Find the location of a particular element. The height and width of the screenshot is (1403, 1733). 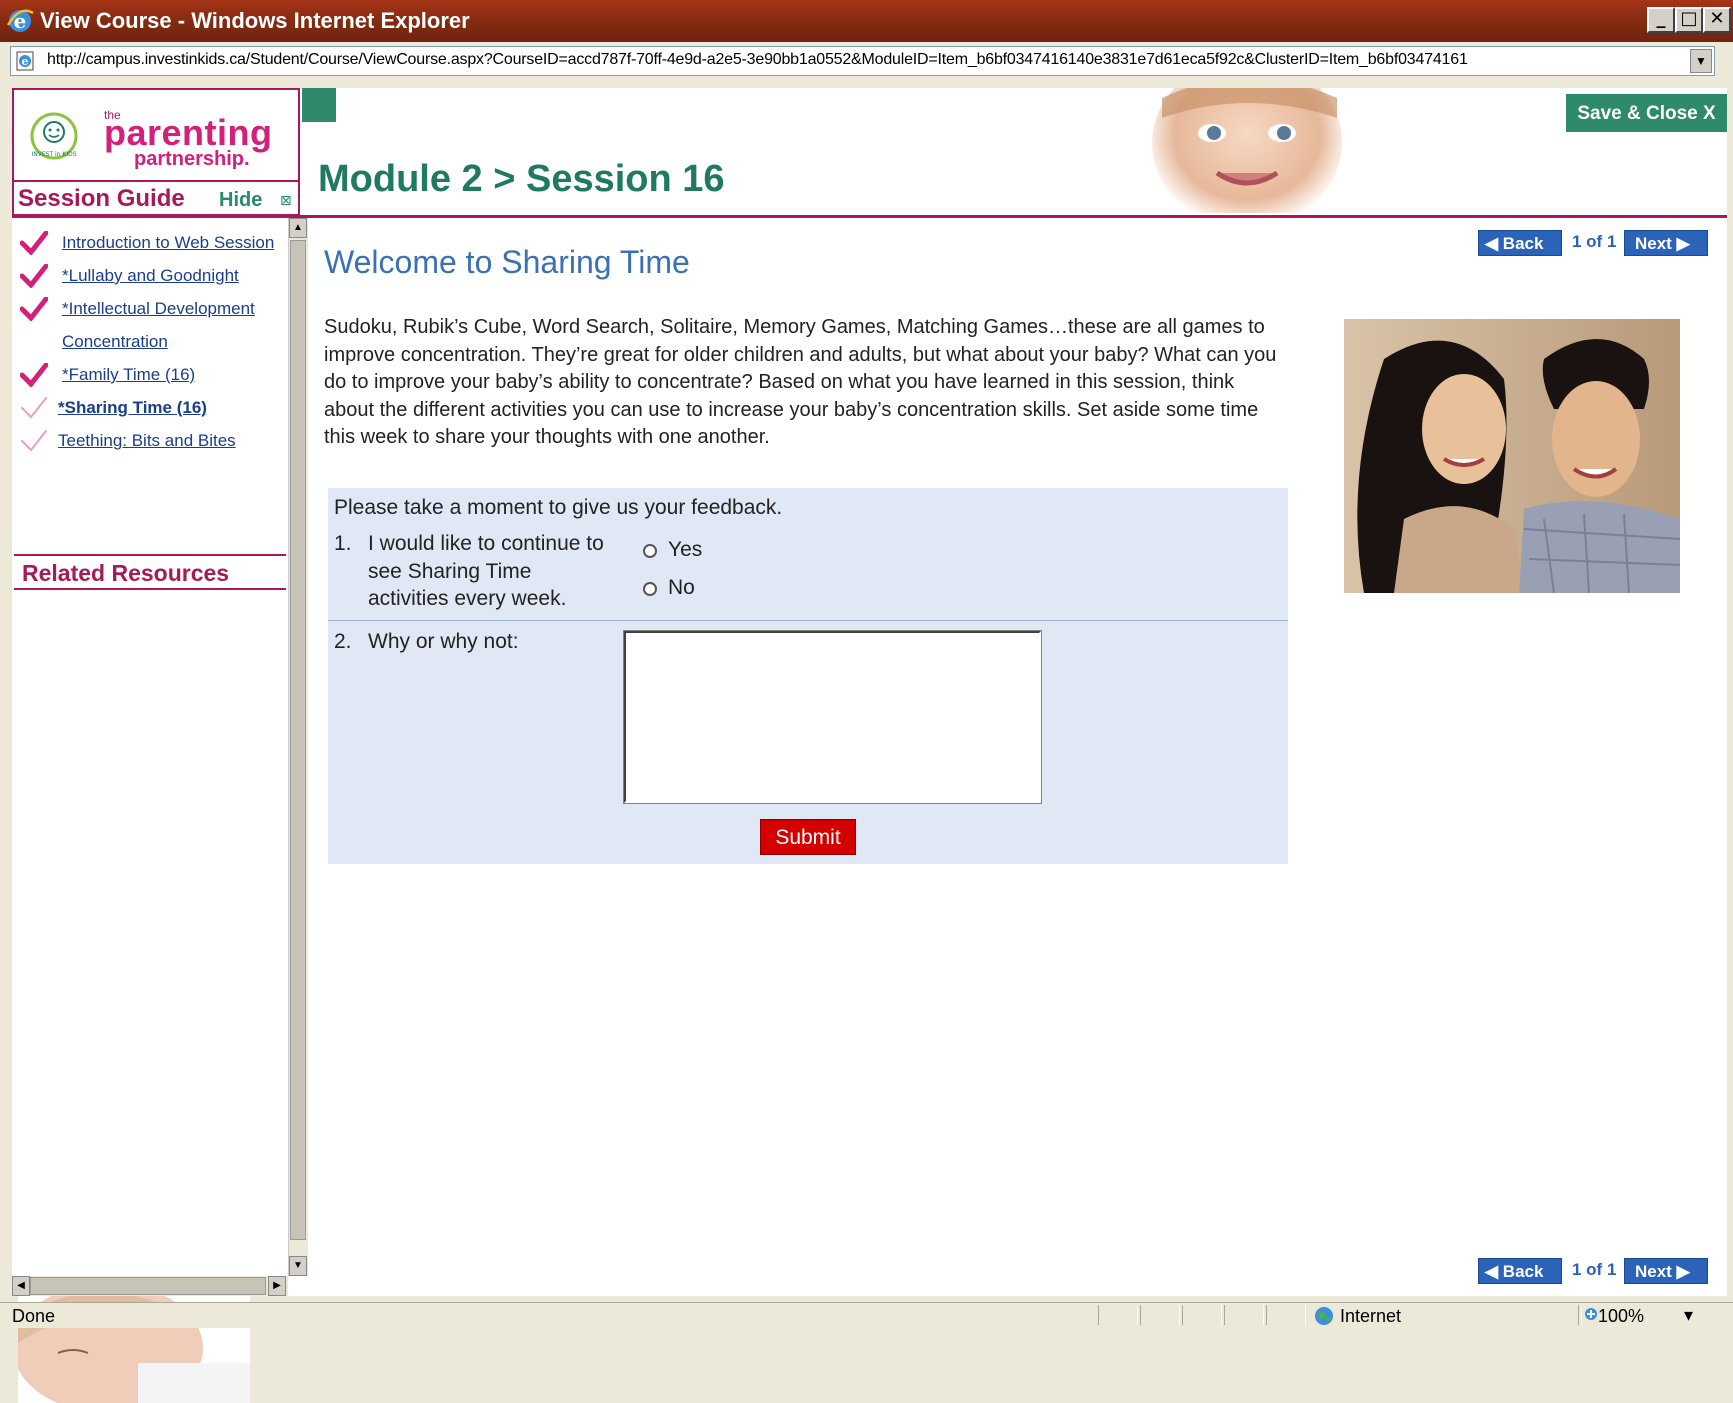

window-title: View Course - Windows Internet Explorer is located at coordinates (255, 20).